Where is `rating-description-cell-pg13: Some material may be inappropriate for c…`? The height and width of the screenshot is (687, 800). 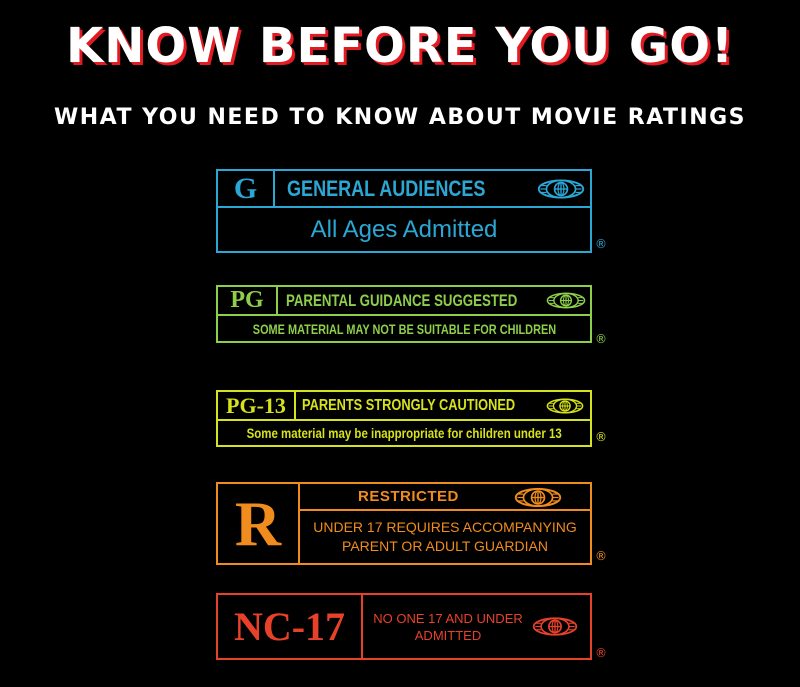
rating-description-cell-pg13: Some material may be inappropriate for c… is located at coordinates (404, 433).